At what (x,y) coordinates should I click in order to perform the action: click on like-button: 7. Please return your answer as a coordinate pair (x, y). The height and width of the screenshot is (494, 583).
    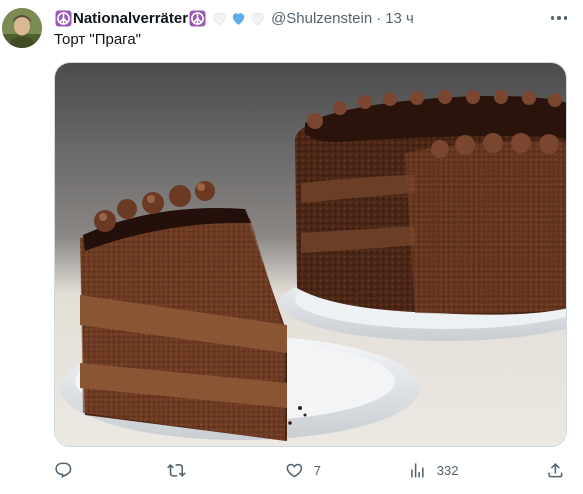
    Looking at the image, I should click on (303, 470).